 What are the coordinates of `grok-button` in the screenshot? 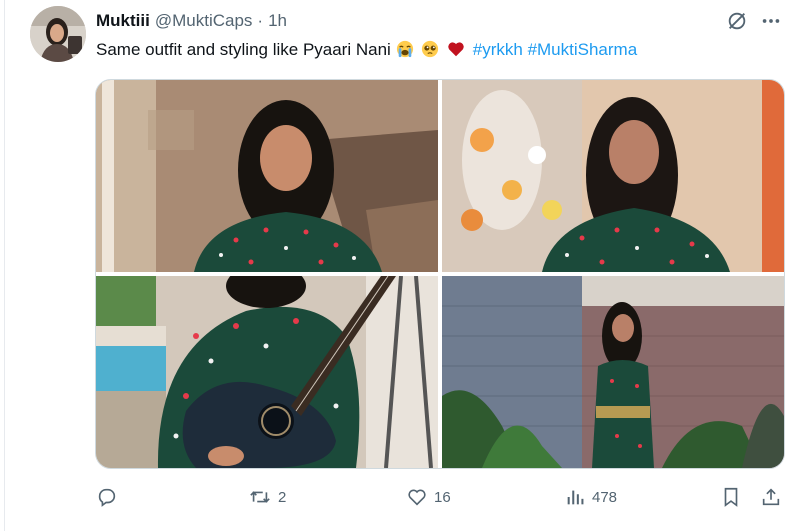 It's located at (737, 21).